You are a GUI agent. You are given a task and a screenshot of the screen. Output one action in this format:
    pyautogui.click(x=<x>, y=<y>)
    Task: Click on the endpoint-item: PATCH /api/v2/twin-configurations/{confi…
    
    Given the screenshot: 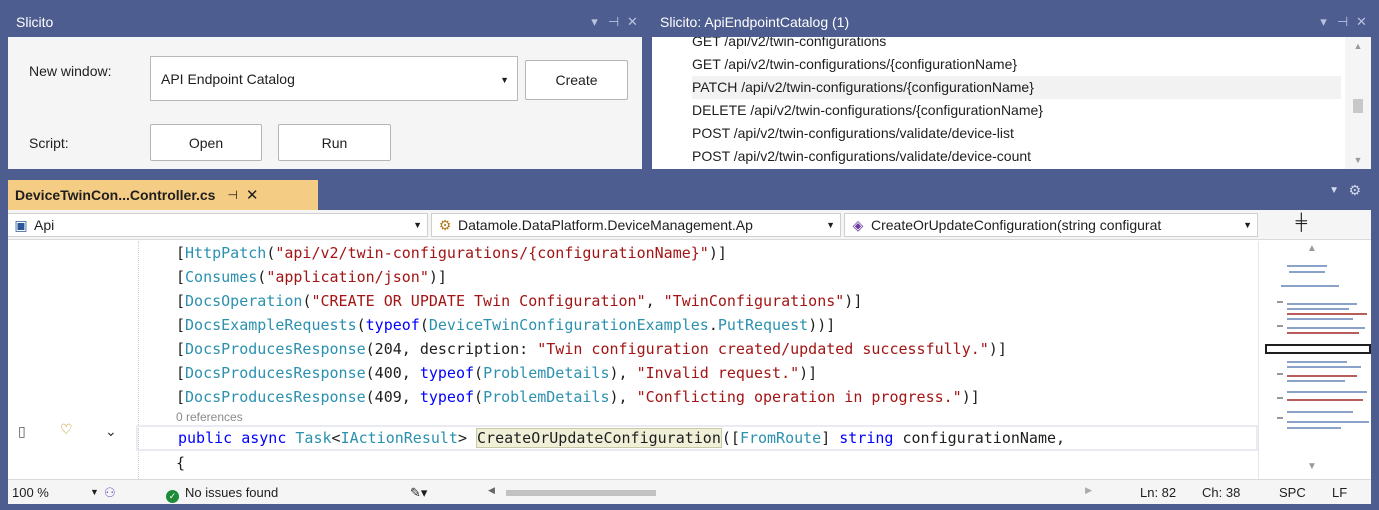 What is the action you would take?
    pyautogui.click(x=1016, y=87)
    